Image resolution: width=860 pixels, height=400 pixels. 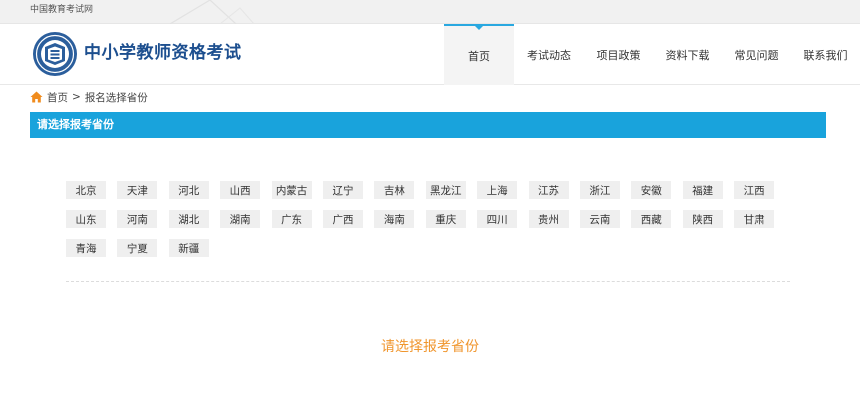 I want to click on main-nav: 首页 考试动态 项目政策 资料下载 常见问题 联系我们, so click(x=652, y=54).